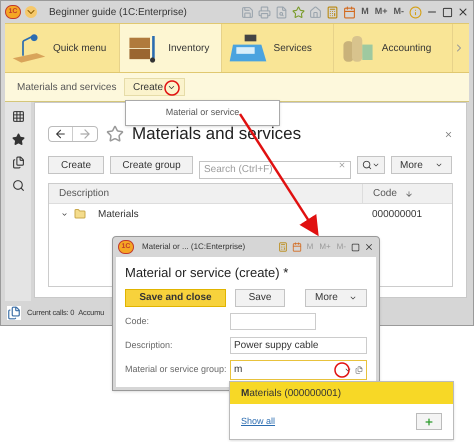 The image size is (474, 442). What do you see at coordinates (76, 165) in the screenshot?
I see `toolbar-button: Create` at bounding box center [76, 165].